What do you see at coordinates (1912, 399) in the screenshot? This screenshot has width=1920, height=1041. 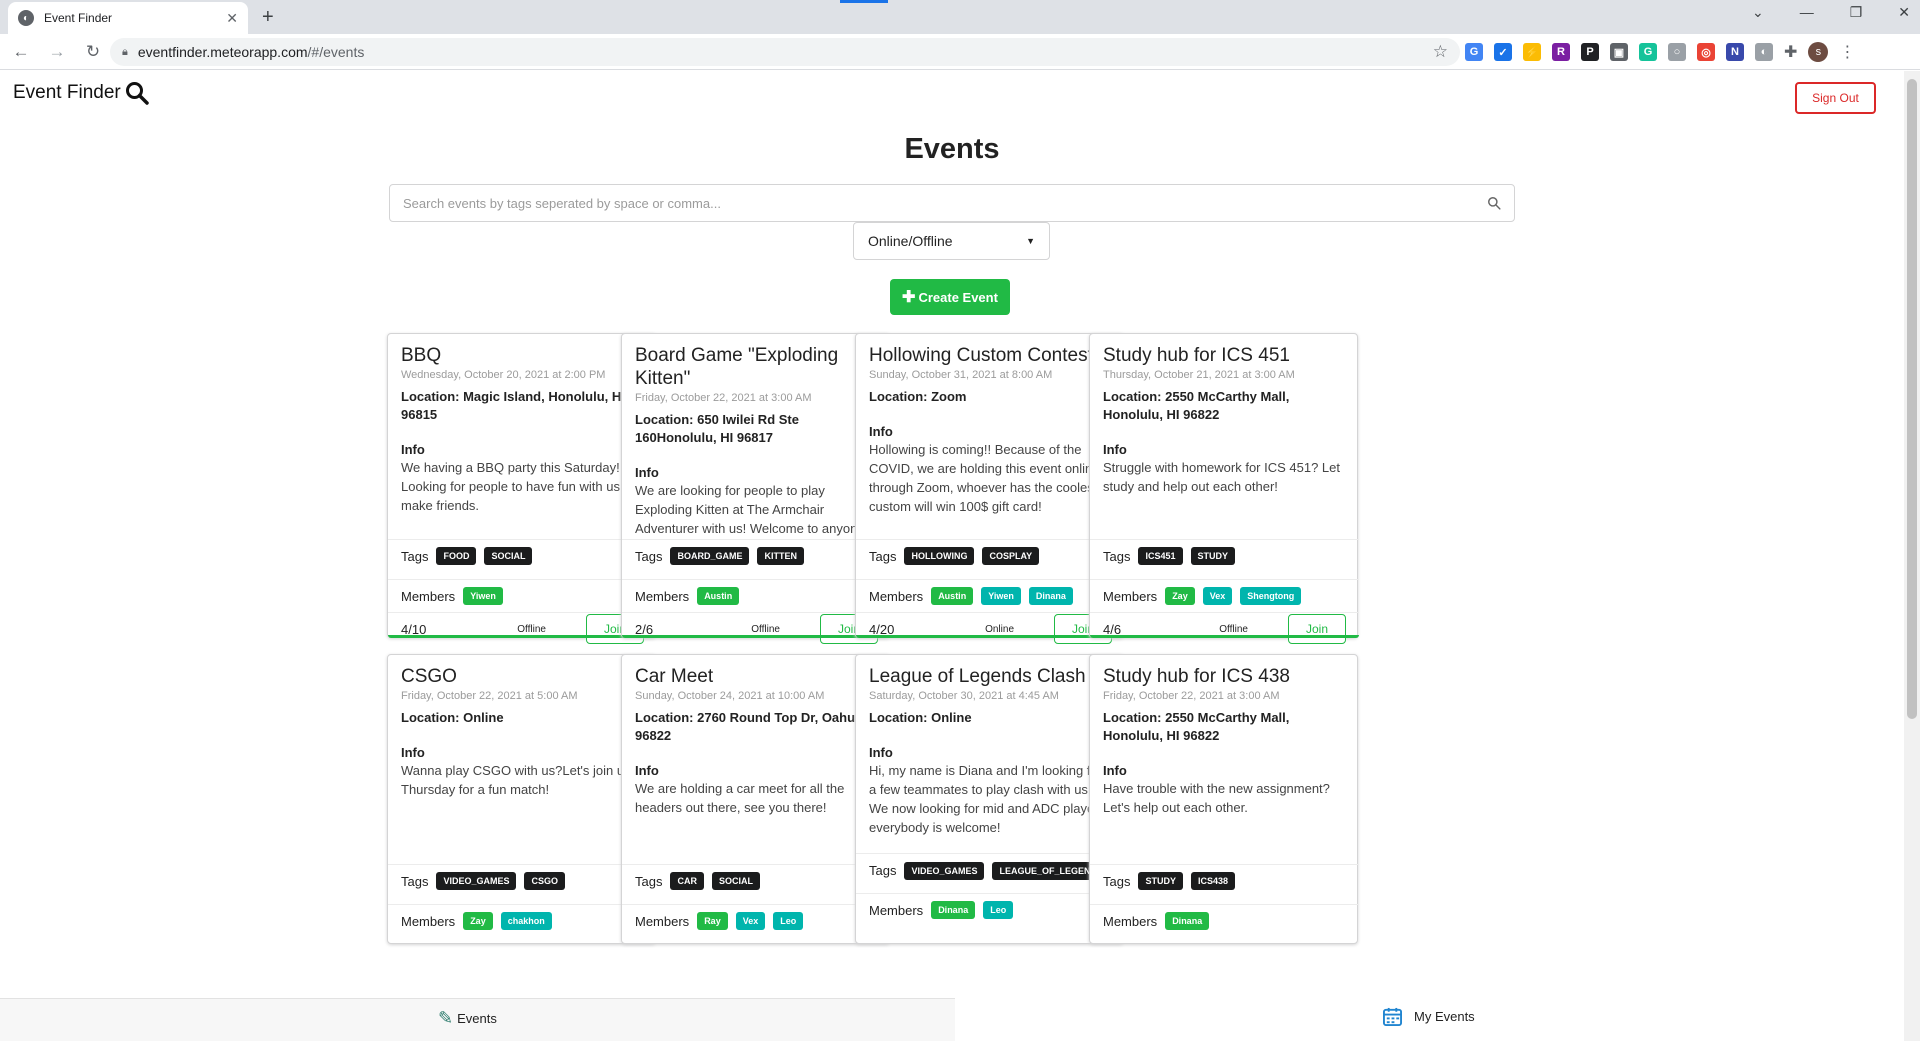 I see `scroll-thumb` at bounding box center [1912, 399].